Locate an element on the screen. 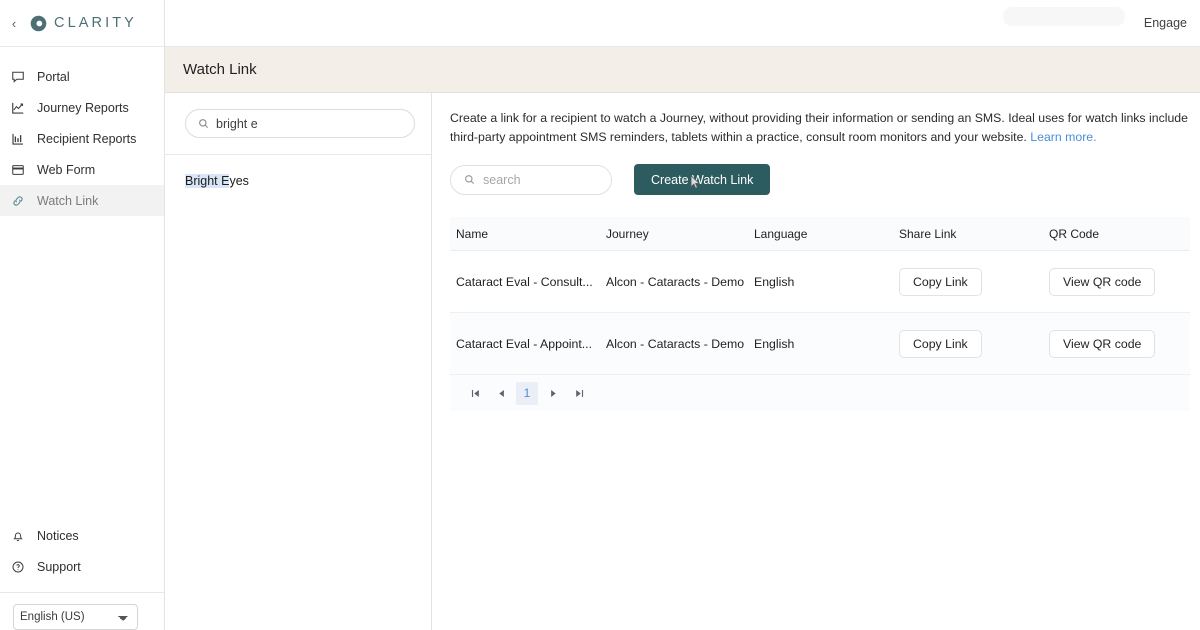 This screenshot has width=1200, height=630. sidebar-item-journey-reports: Journey Reports is located at coordinates (82, 107).